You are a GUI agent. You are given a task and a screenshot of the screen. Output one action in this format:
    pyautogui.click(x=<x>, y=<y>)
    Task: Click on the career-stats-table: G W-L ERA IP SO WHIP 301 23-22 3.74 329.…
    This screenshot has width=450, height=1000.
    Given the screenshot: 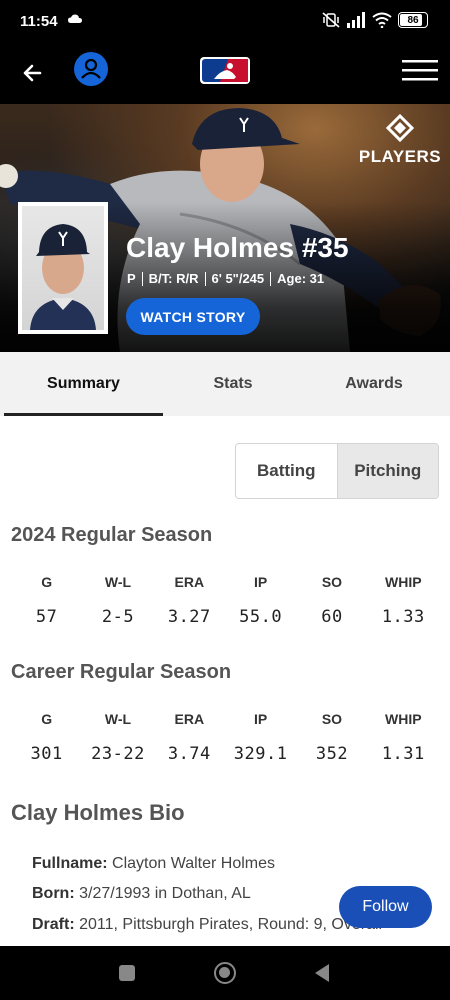 What is the action you would take?
    pyautogui.click(x=227, y=737)
    